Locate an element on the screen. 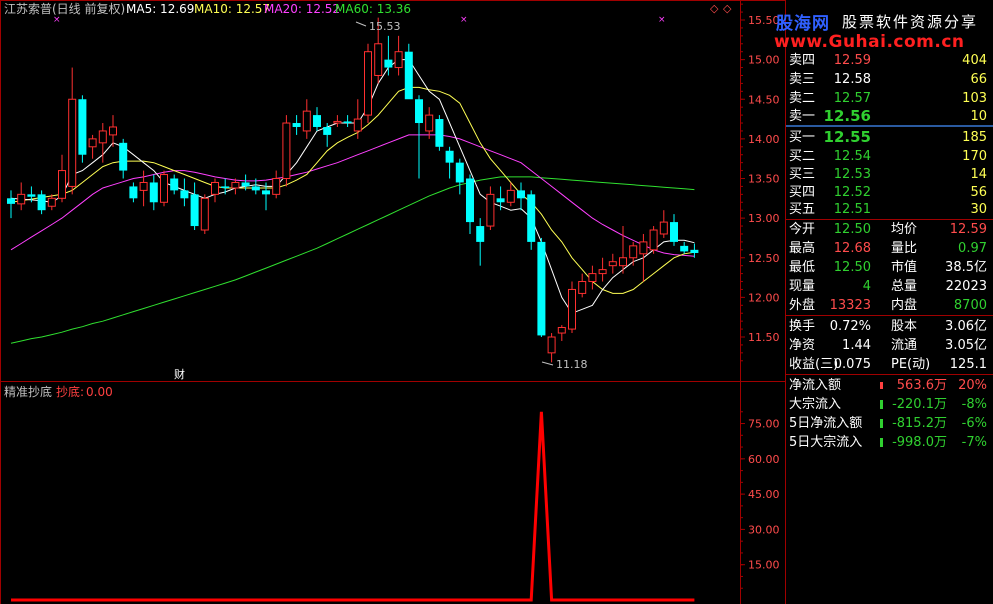  sell-2-row: 卖二 12.57 103 is located at coordinates (889, 98).